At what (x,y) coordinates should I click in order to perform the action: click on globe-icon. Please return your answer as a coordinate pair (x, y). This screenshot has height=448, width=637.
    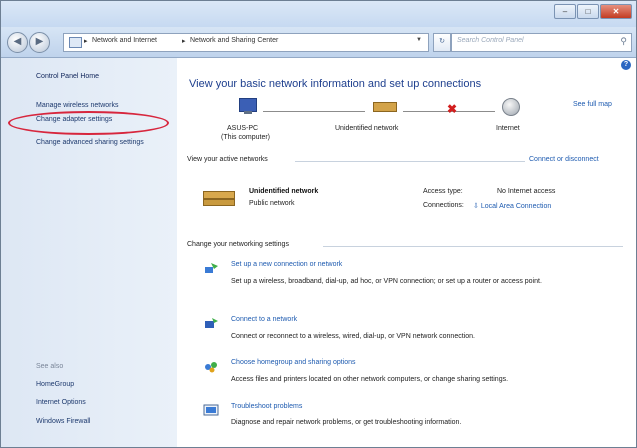
    Looking at the image, I should click on (511, 107).